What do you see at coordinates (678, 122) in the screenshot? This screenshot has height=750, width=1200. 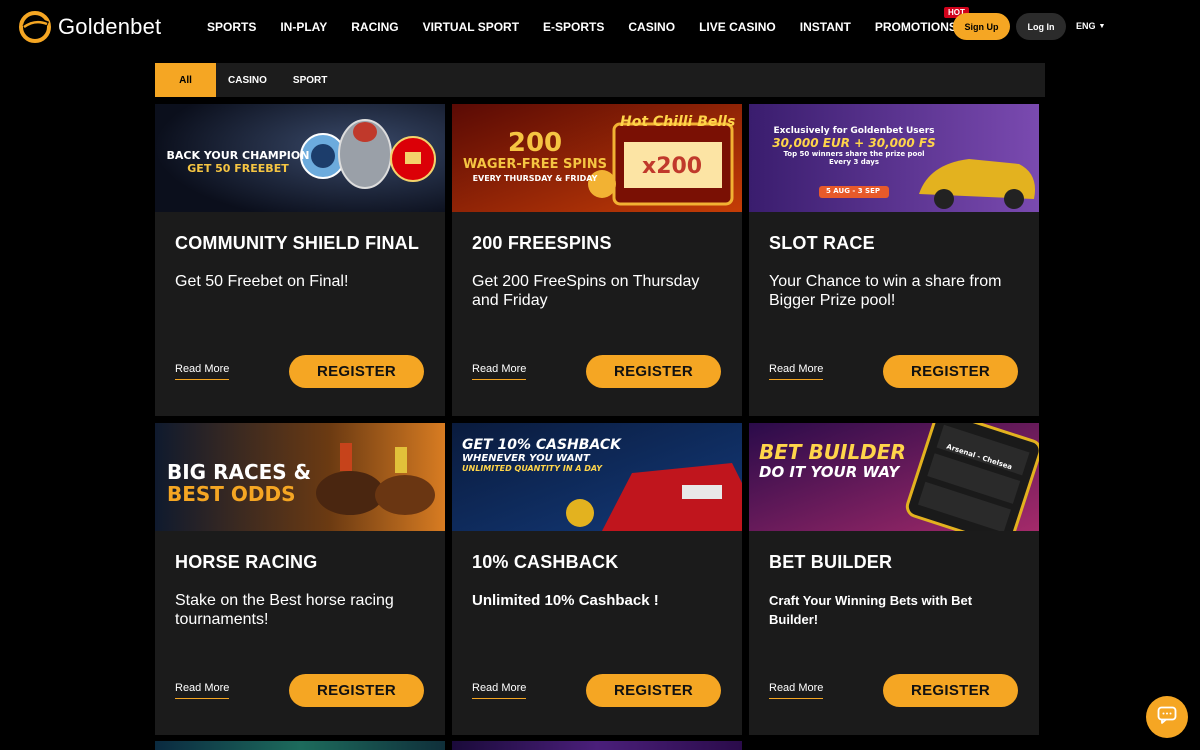 I see `banner-text: Hot Chilli Bells` at bounding box center [678, 122].